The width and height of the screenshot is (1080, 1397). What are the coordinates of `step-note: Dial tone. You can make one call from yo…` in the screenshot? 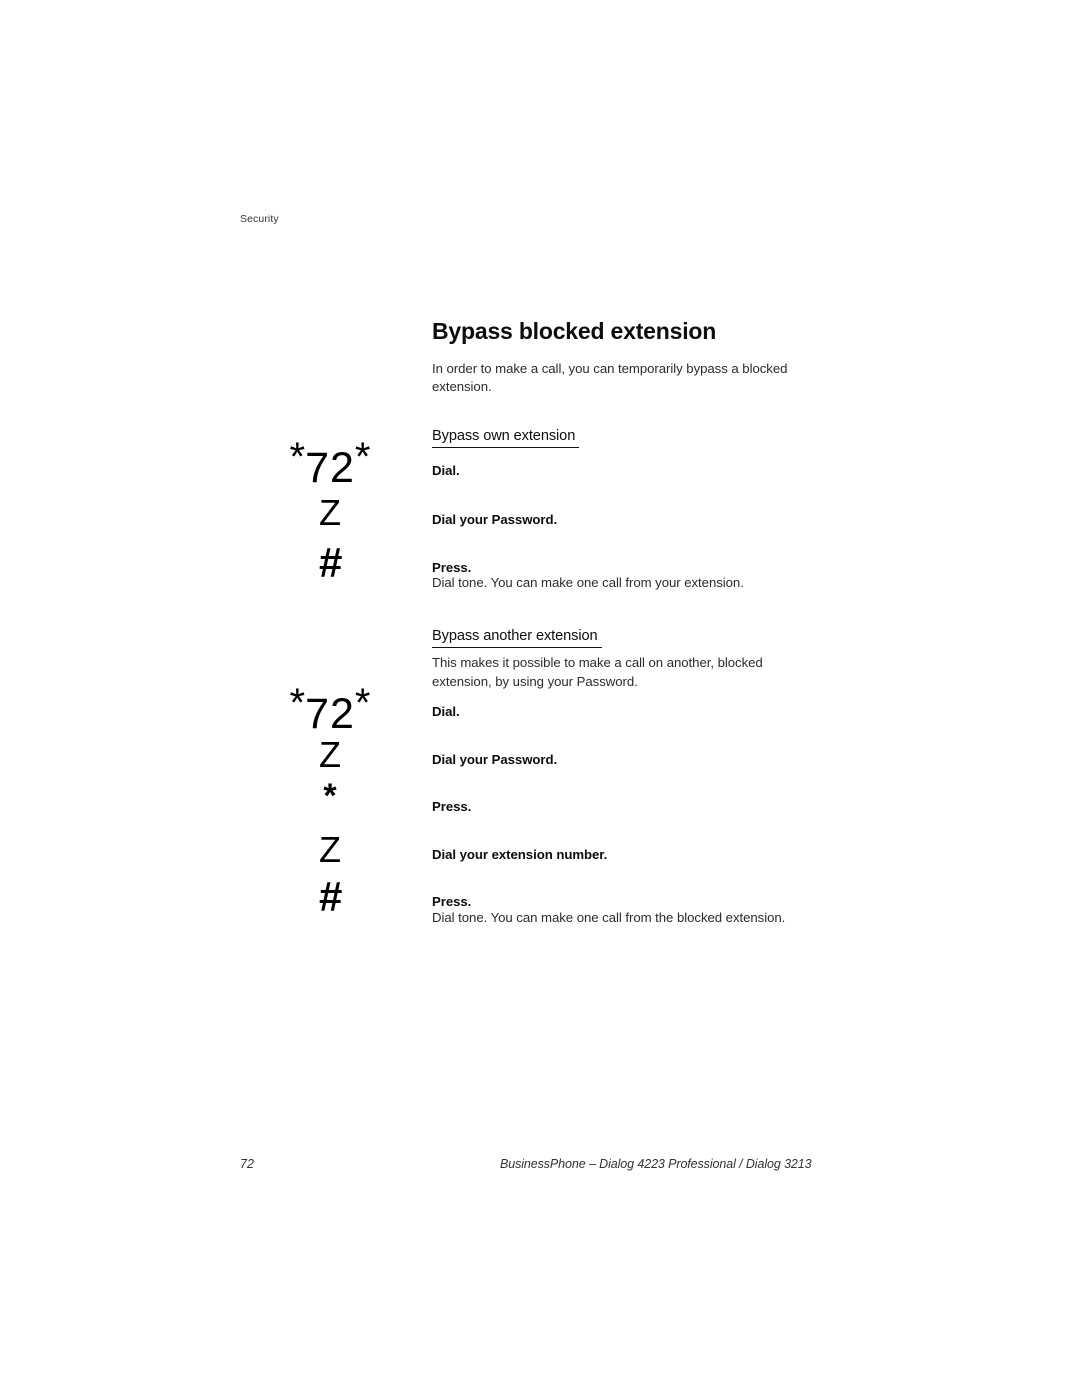 It's located at (588, 582).